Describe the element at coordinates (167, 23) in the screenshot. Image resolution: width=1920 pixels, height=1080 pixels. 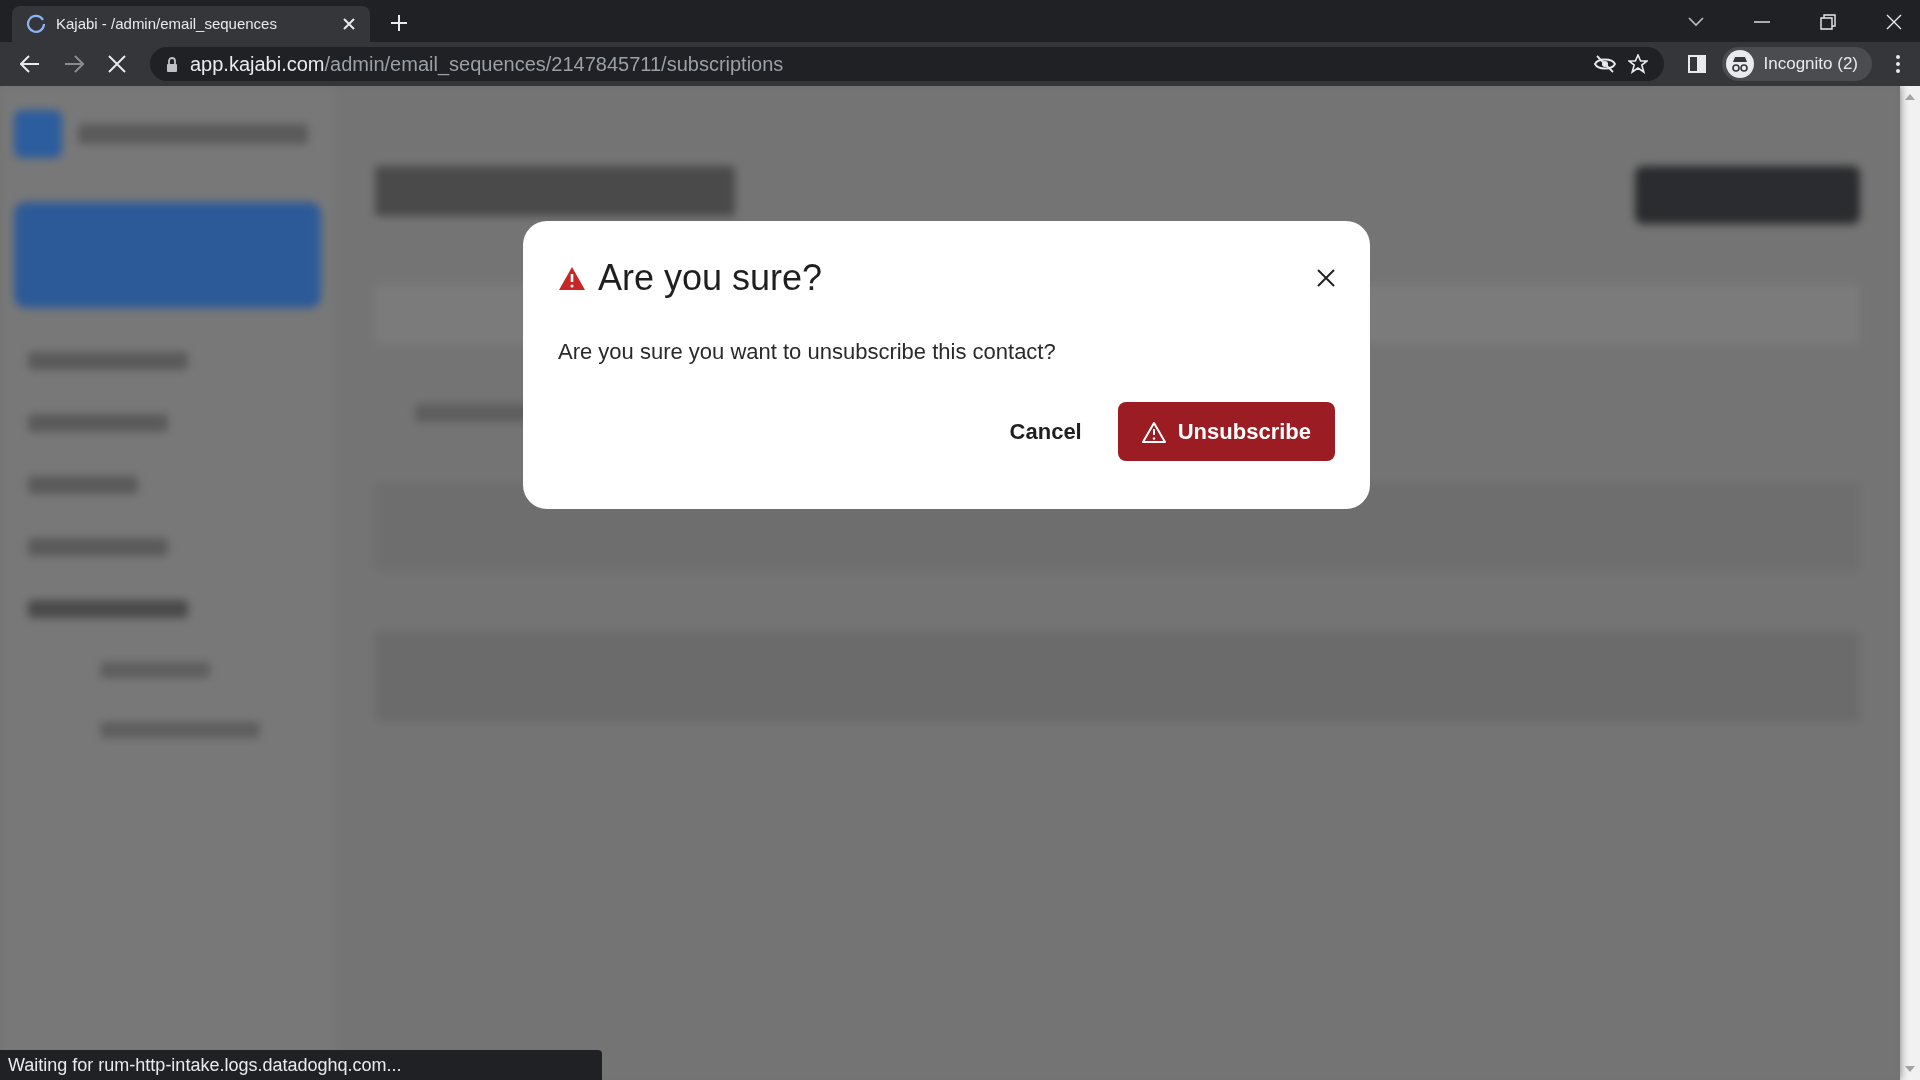
I see `tab-title: Kajabi - /admin/email_sequences` at that location.